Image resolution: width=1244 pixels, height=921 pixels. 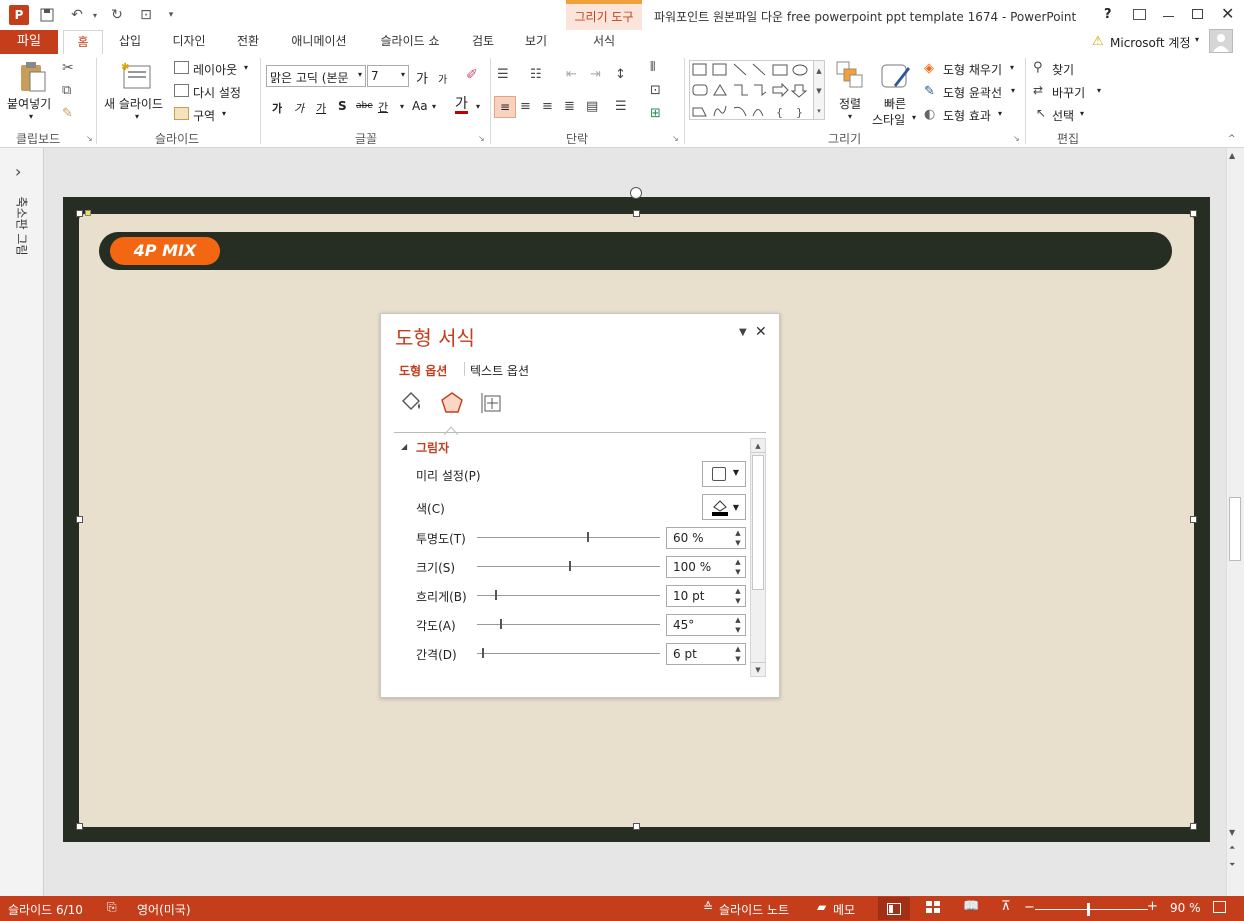 What do you see at coordinates (1108, 14) in the screenshot?
I see `help-icon: ?` at bounding box center [1108, 14].